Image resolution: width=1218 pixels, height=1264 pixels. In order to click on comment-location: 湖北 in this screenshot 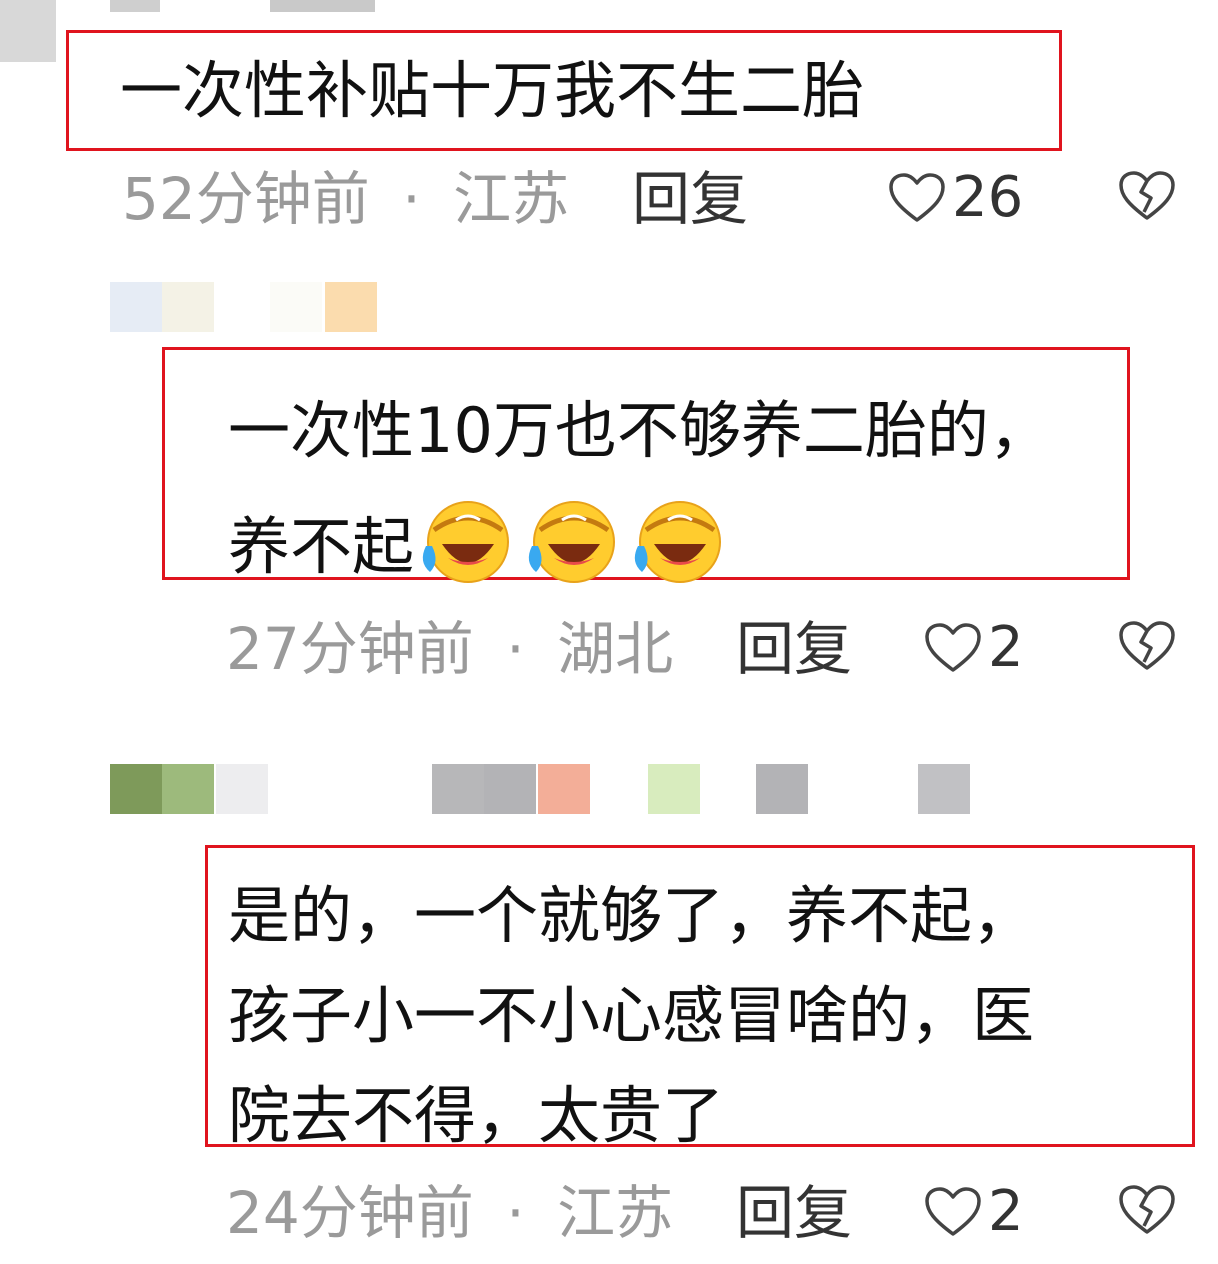, I will do `click(615, 649)`.